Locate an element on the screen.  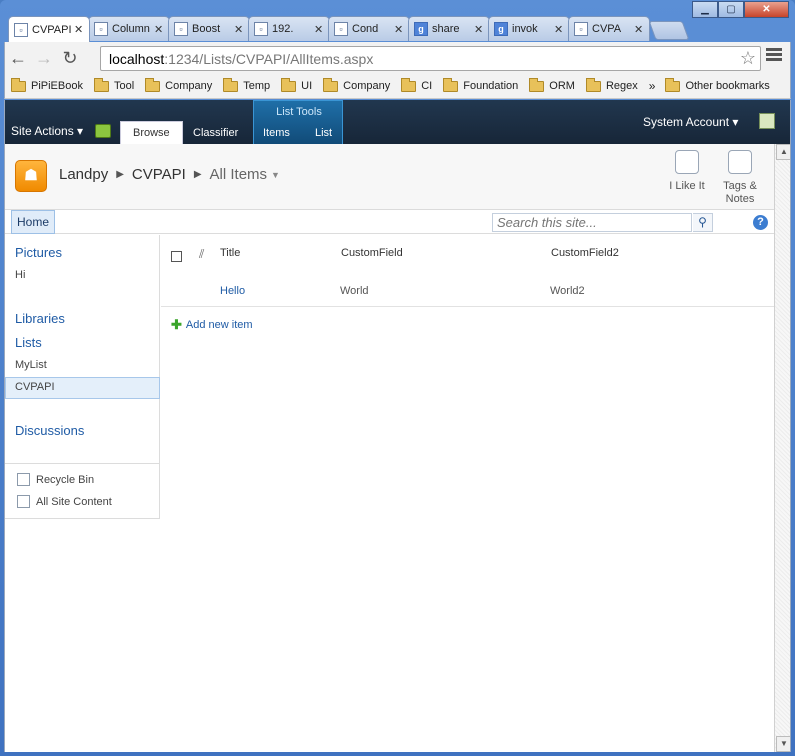
scroll-up-icon: ▲ is located at coordinates (783, 152).